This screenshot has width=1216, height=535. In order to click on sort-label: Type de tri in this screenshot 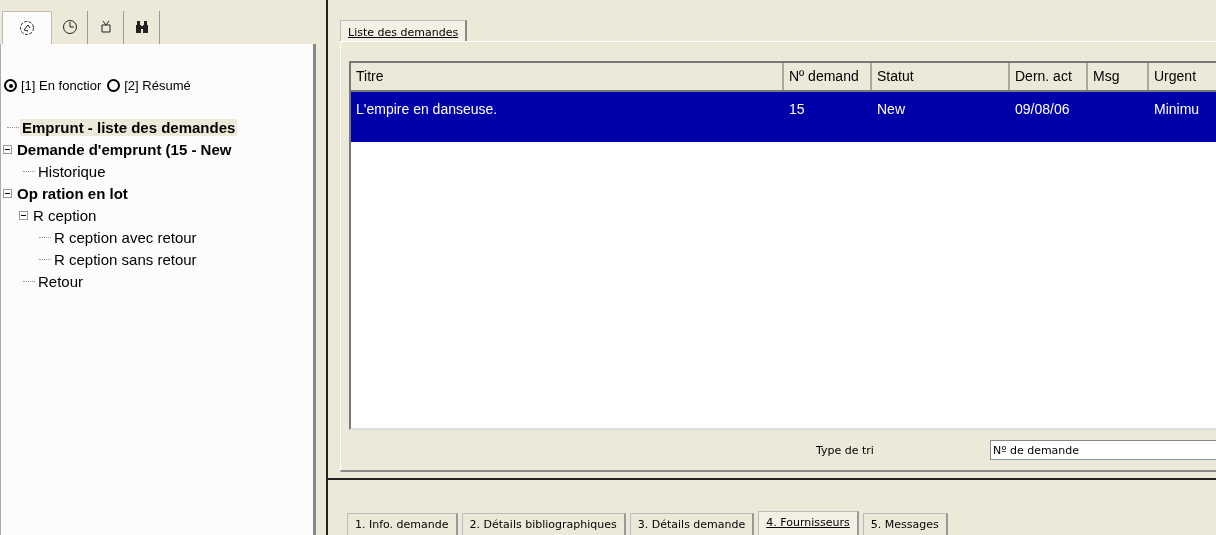, I will do `click(845, 450)`.